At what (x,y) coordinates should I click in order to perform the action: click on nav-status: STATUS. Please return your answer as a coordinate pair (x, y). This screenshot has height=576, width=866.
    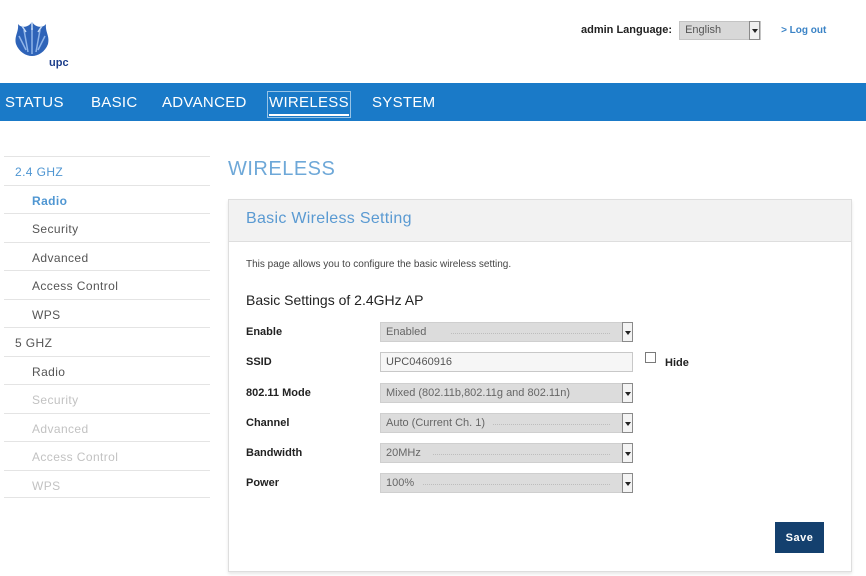
    Looking at the image, I should click on (34, 102).